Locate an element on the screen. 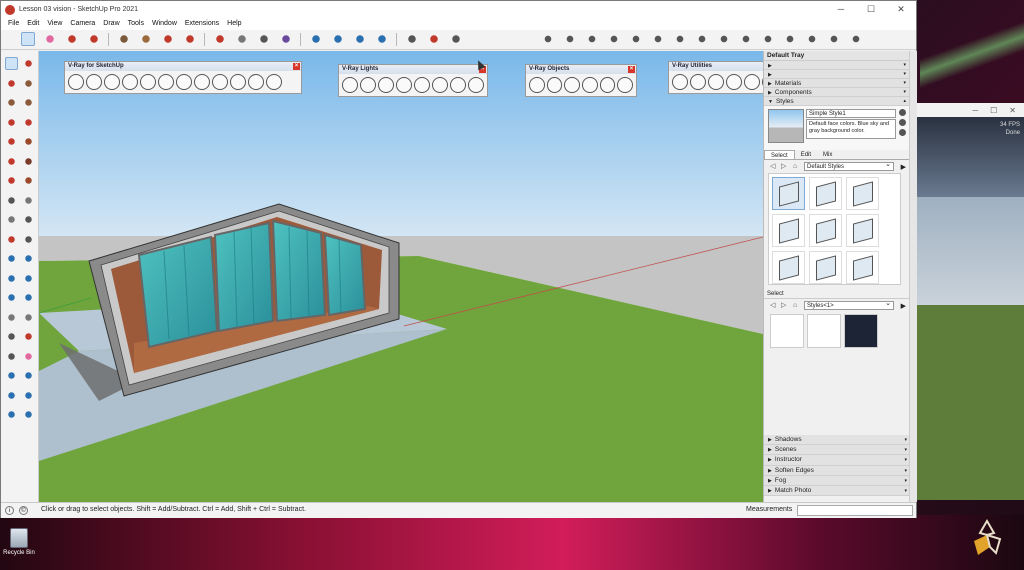  vray-utilities-toolbar: V-Ray Utilities× is located at coordinates (715, 77).